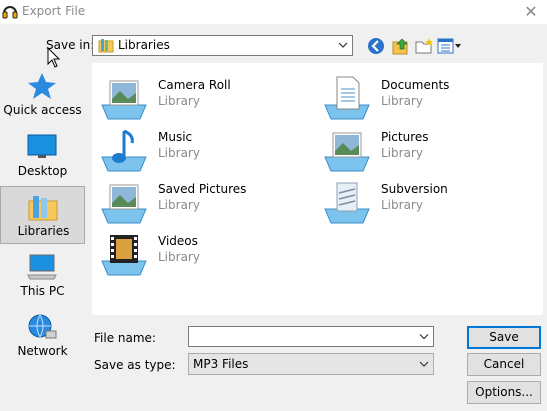 Image resolution: width=547 pixels, height=411 pixels. Describe the element at coordinates (414, 189) in the screenshot. I see `file-name: Subversion` at that location.